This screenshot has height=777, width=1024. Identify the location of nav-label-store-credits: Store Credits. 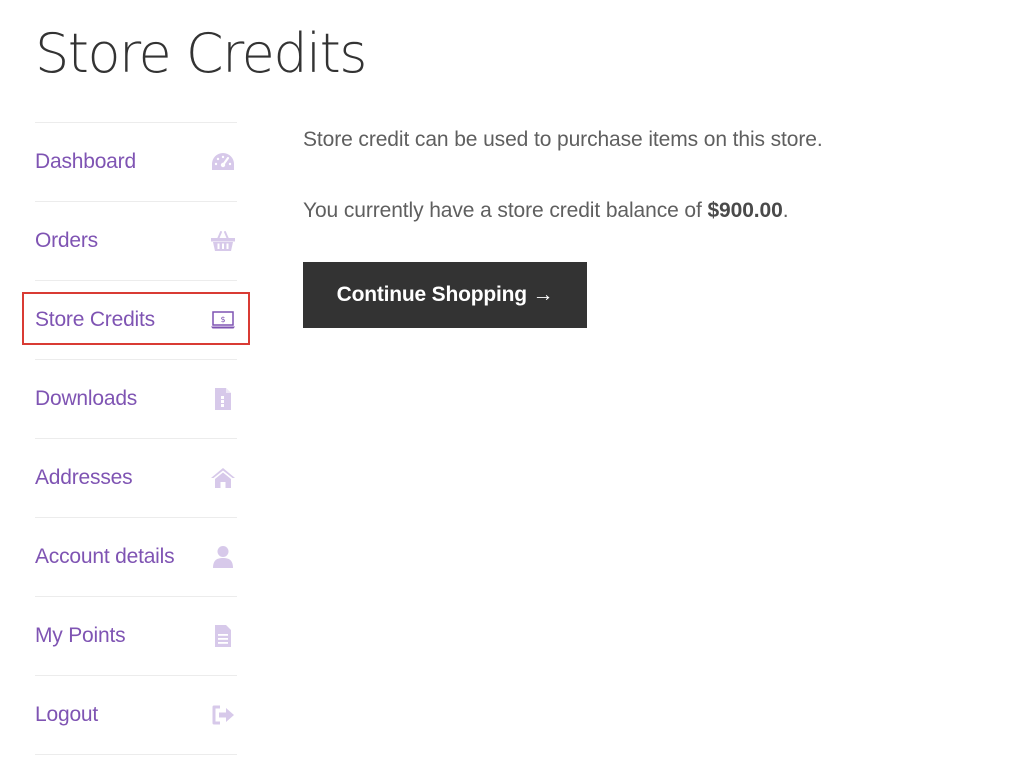
(95, 319).